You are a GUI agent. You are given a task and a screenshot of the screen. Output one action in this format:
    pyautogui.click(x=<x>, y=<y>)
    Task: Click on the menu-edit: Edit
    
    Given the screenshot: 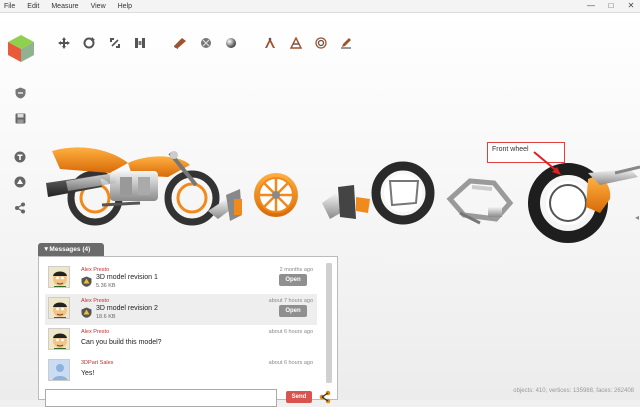 What is the action you would take?
    pyautogui.click(x=33, y=6)
    